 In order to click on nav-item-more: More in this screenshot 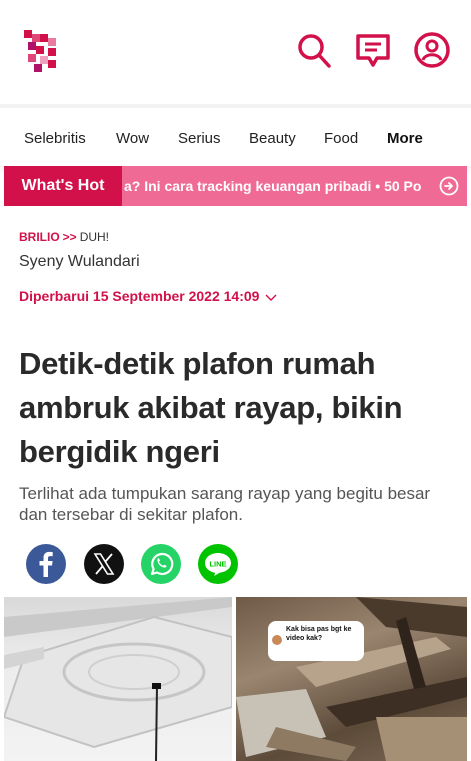, I will do `click(405, 138)`.